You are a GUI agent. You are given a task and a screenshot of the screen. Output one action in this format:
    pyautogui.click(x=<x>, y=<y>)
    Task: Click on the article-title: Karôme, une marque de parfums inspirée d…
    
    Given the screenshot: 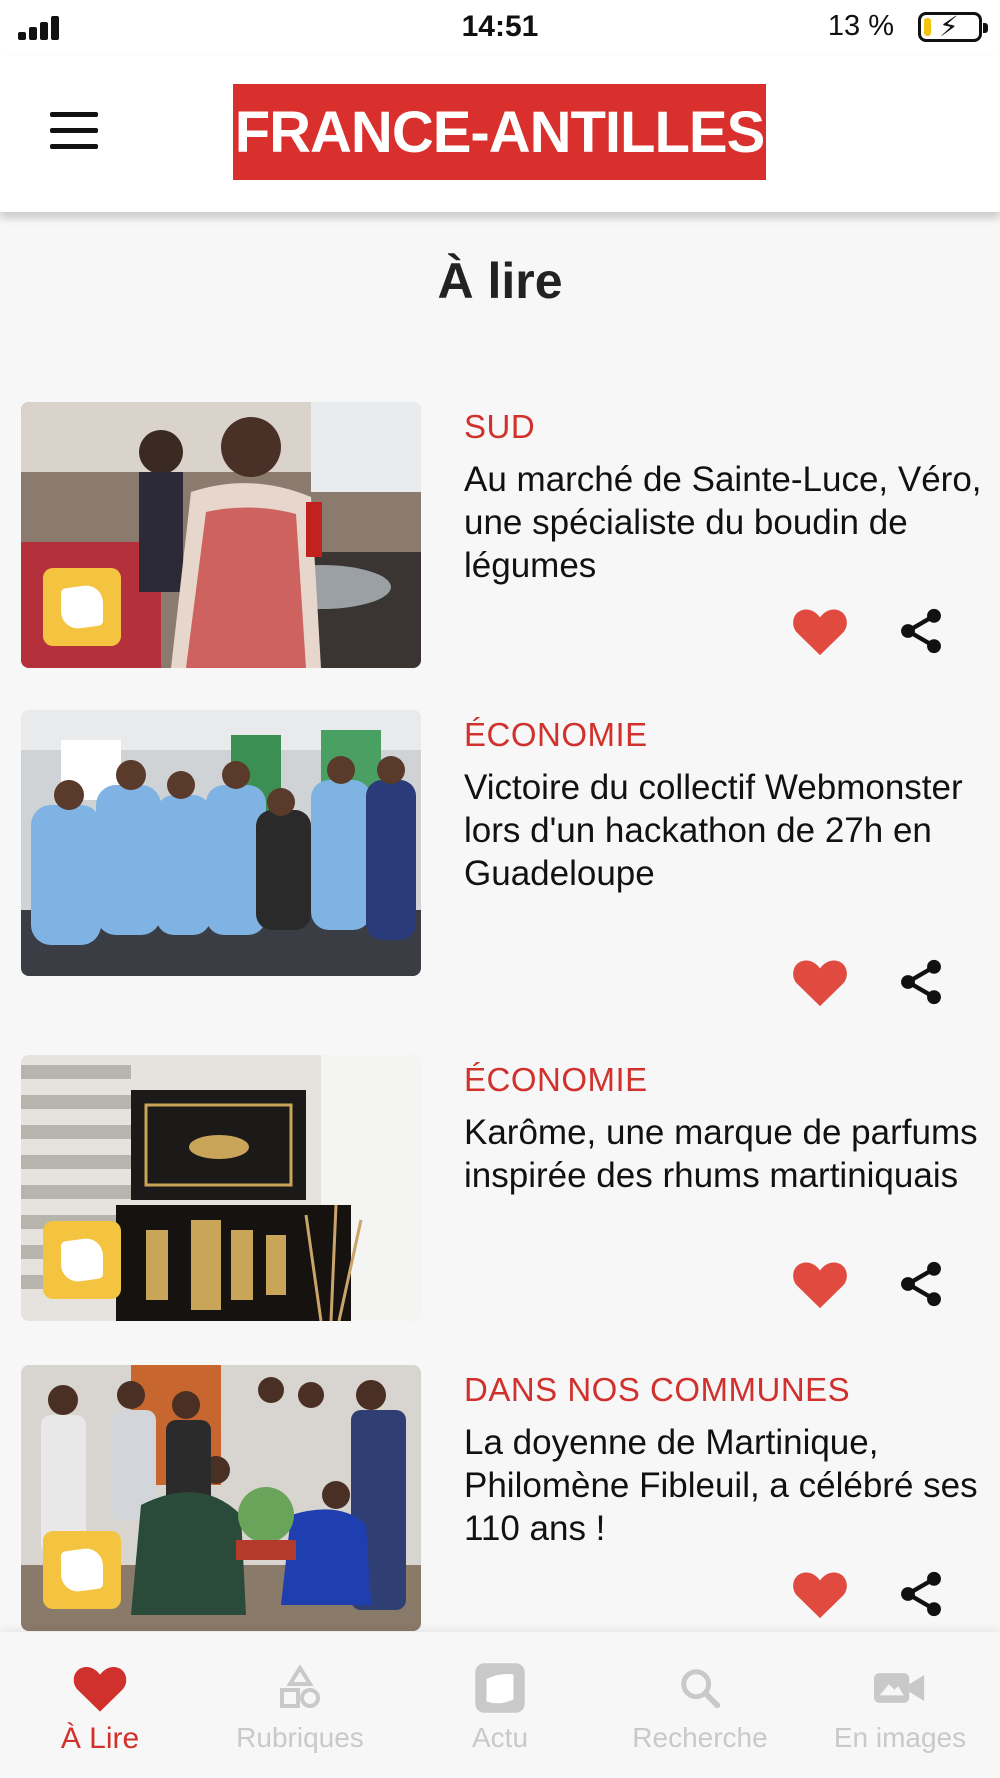 What is the action you would take?
    pyautogui.click(x=724, y=1154)
    